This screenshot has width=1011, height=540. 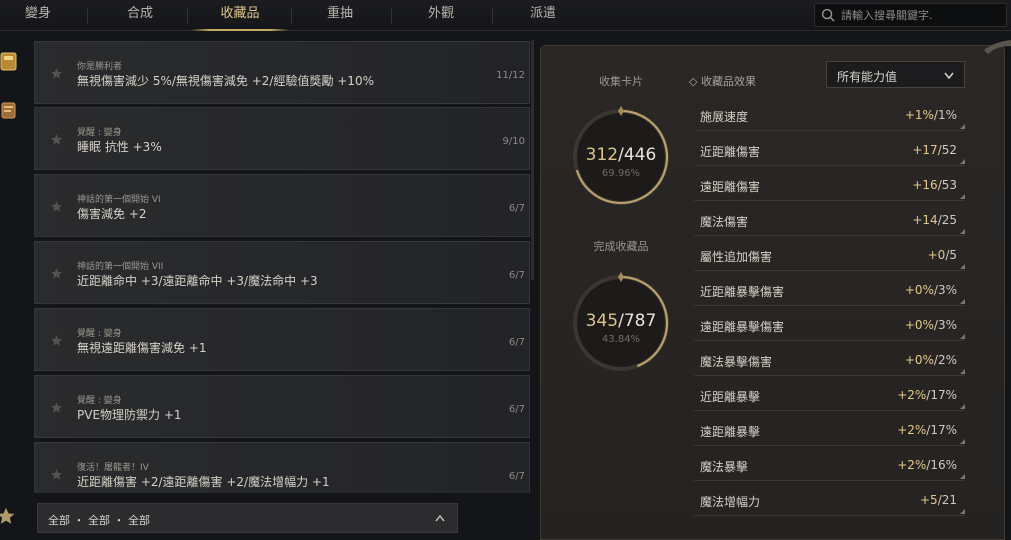 What do you see at coordinates (441, 15) in the screenshot?
I see `tab-appearance: 外觀` at bounding box center [441, 15].